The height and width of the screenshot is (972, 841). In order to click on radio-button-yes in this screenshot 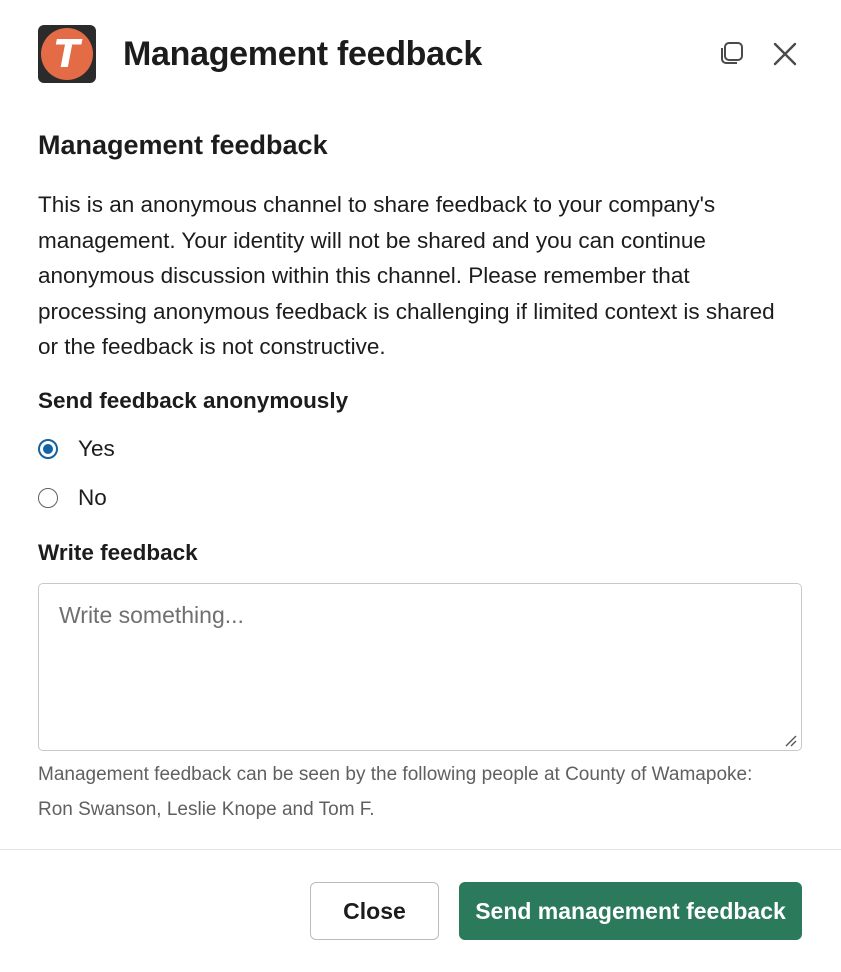, I will do `click(48, 449)`.